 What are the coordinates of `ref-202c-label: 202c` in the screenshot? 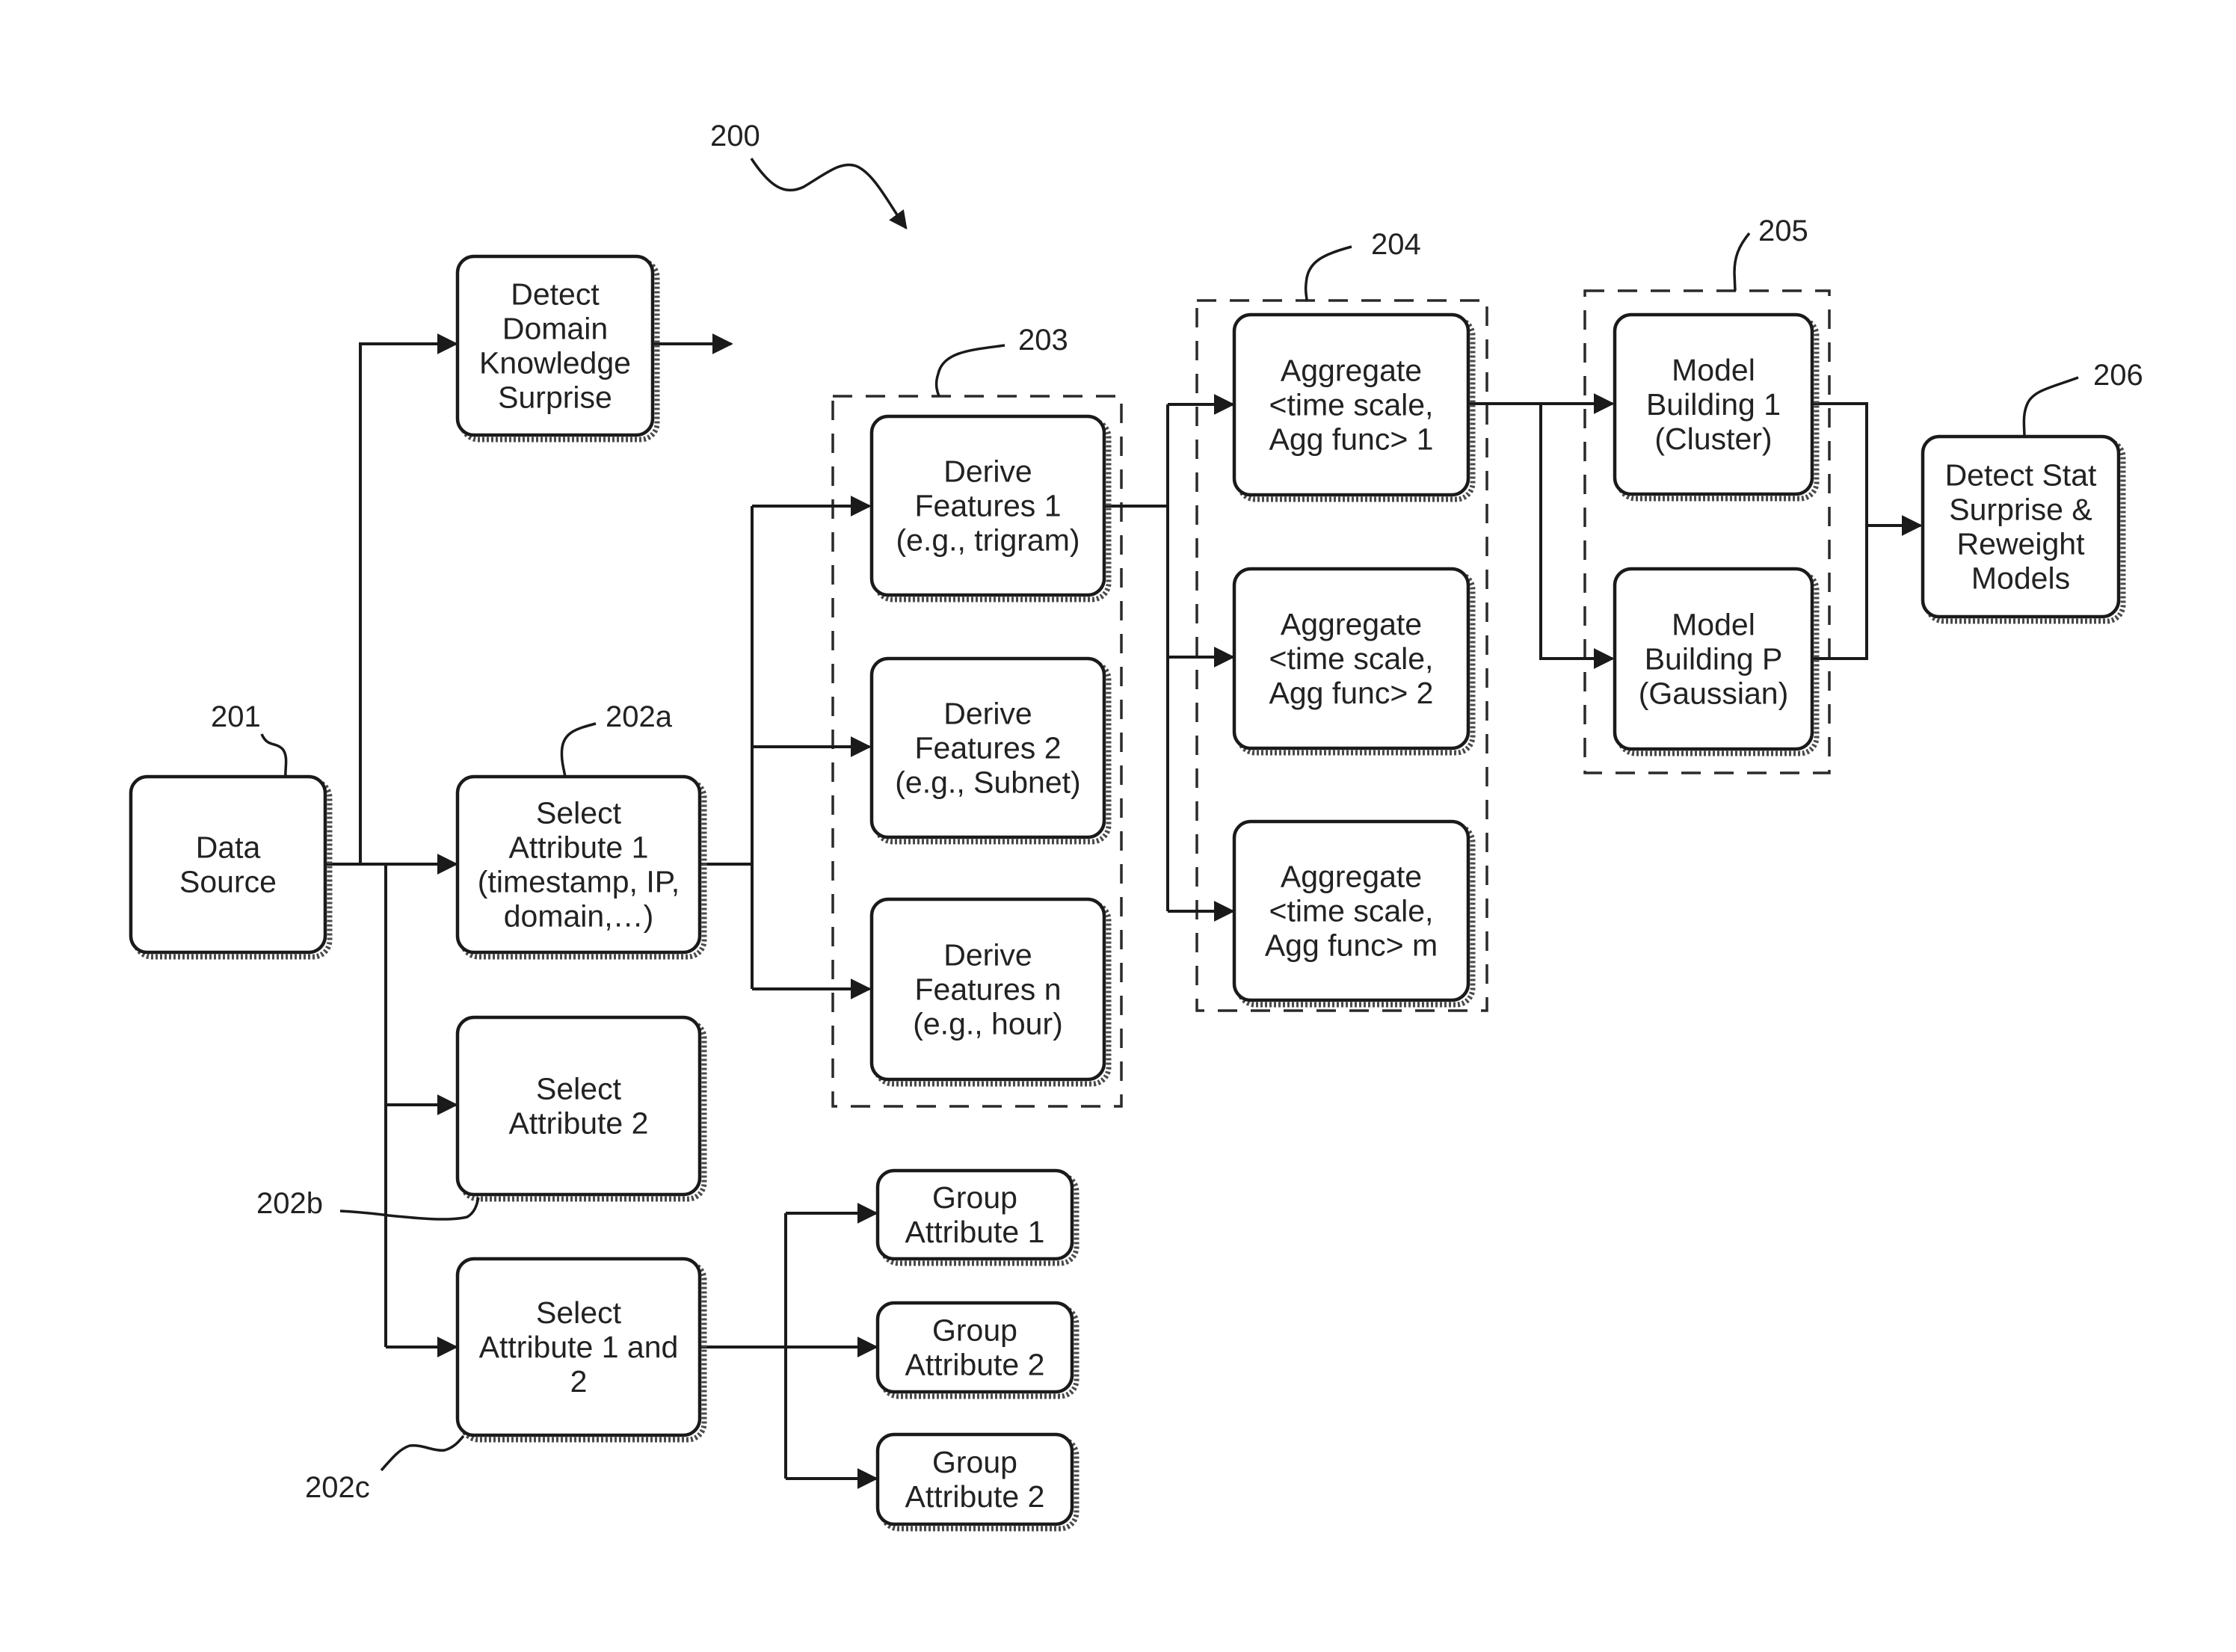 It's located at (337, 1487).